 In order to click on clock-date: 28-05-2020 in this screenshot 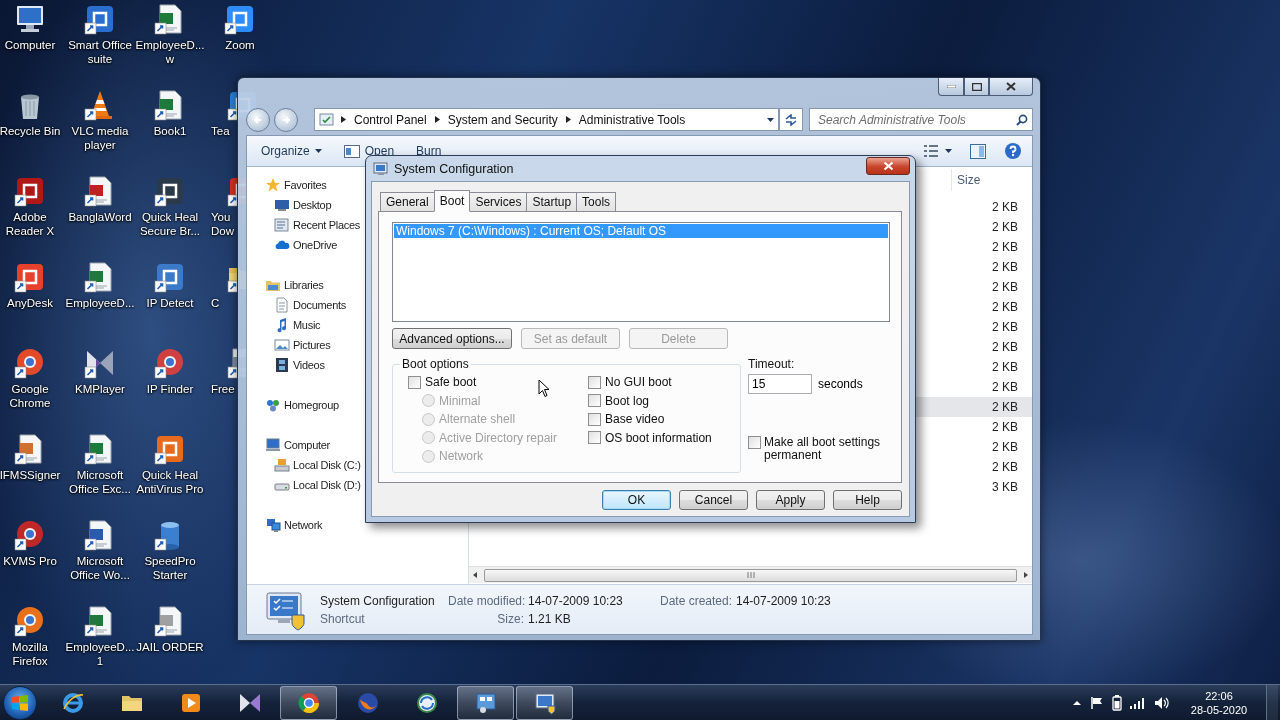, I will do `click(1219, 709)`.